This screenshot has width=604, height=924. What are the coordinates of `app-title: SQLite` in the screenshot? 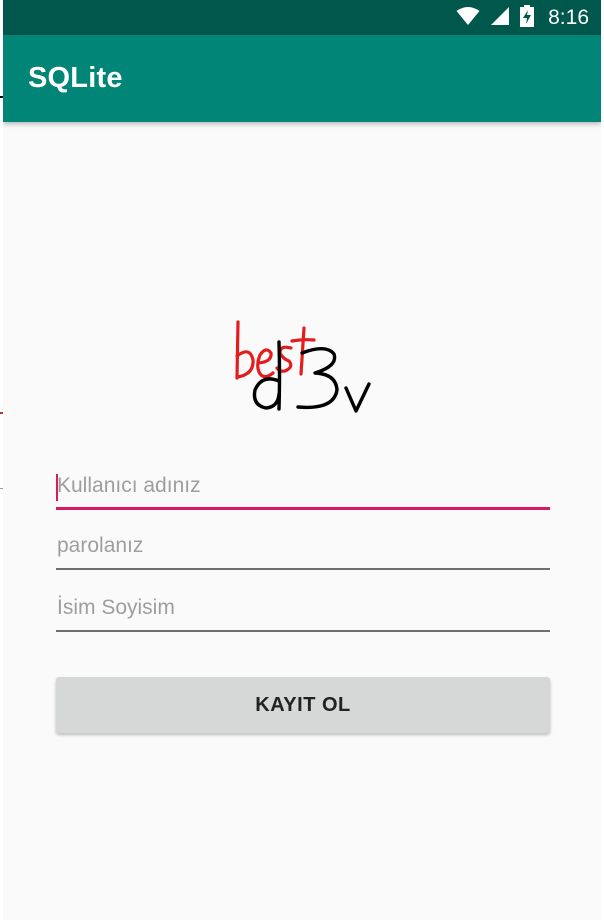 It's located at (75, 78).